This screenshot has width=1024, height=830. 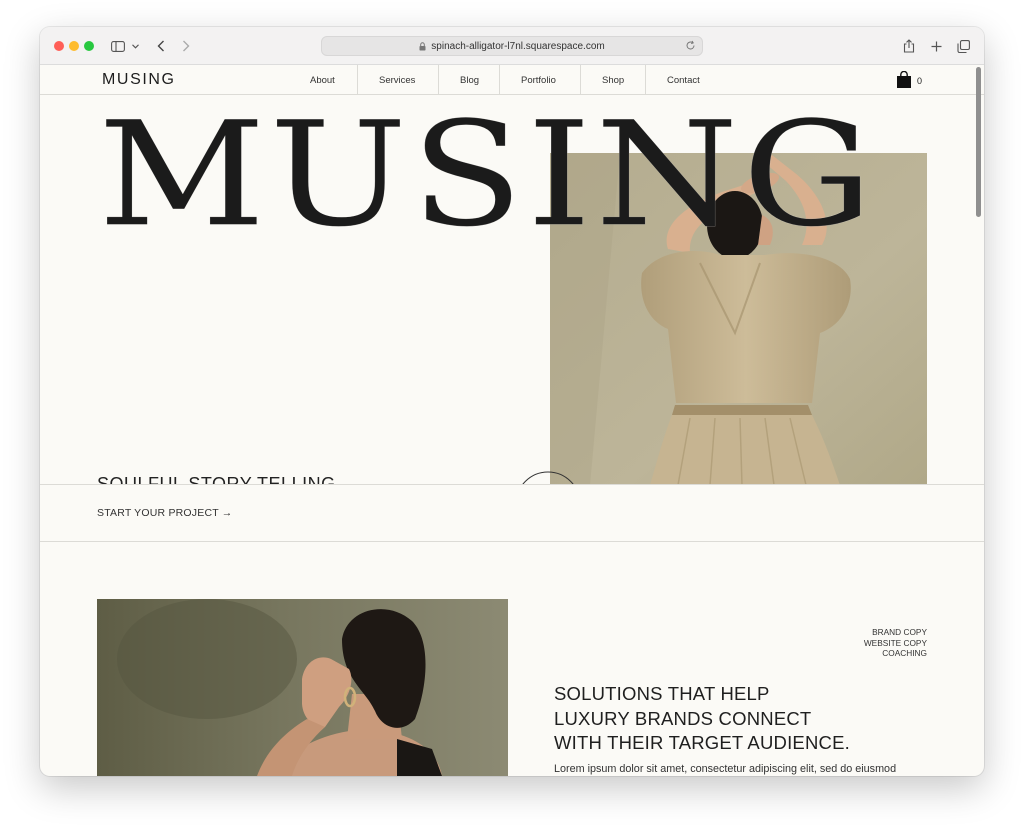 I want to click on chevron-down-icon, so click(x=135, y=46).